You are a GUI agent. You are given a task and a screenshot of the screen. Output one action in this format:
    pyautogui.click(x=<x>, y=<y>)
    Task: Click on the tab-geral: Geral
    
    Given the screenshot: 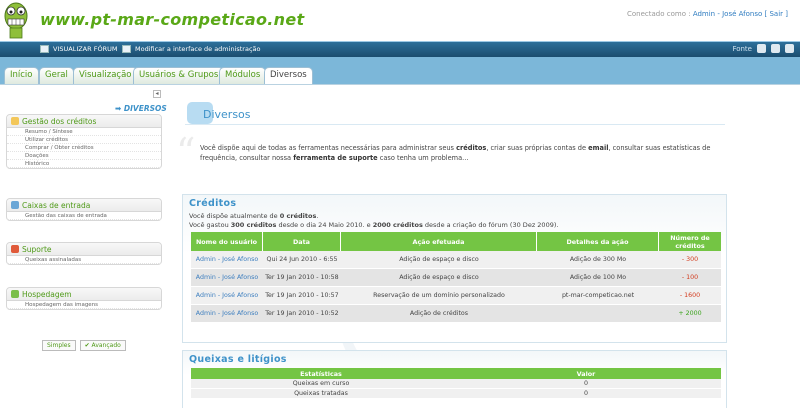 What is the action you would take?
    pyautogui.click(x=56, y=75)
    